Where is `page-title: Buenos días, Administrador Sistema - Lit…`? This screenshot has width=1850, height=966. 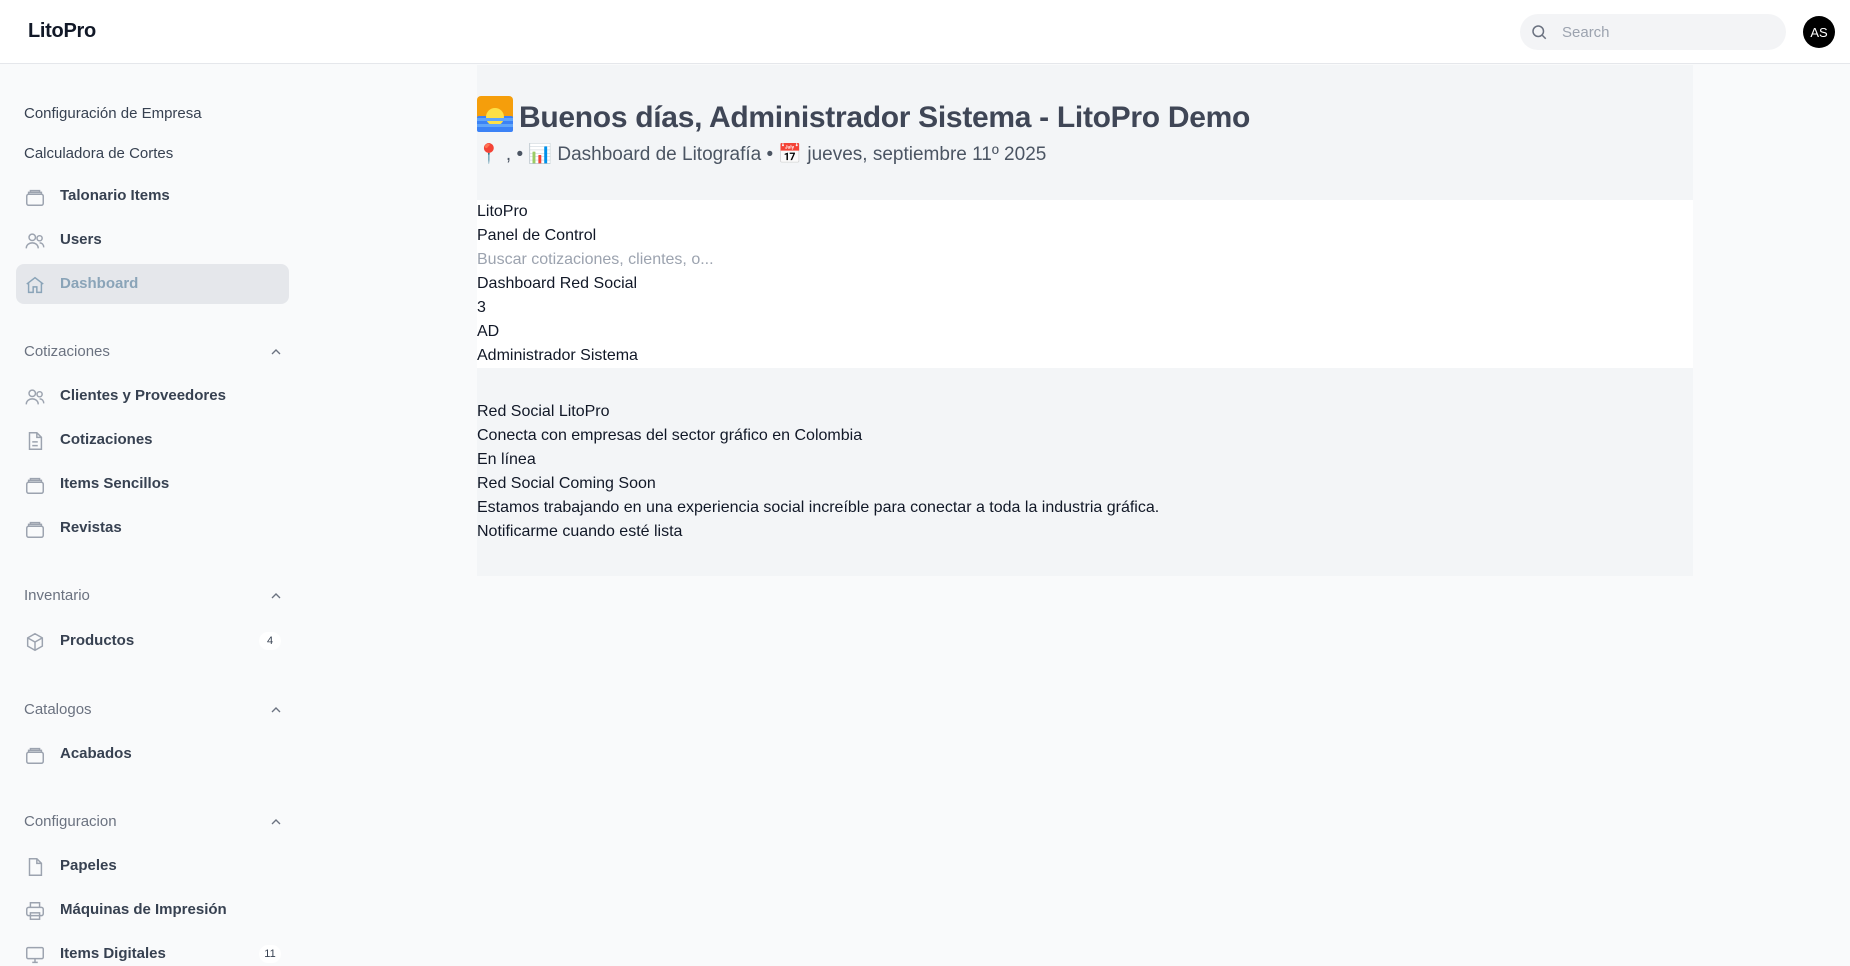
page-title: Buenos días, Administrador Sistema - Lit… is located at coordinates (863, 115).